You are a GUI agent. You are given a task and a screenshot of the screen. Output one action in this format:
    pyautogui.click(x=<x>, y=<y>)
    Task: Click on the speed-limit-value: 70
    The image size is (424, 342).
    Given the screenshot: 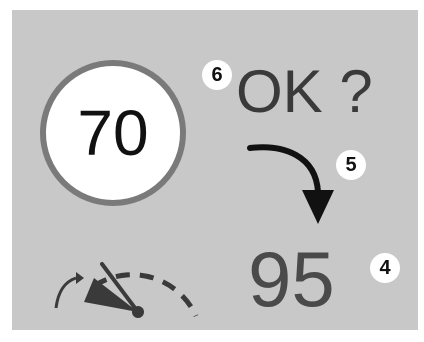 What is the action you would take?
    pyautogui.click(x=113, y=133)
    